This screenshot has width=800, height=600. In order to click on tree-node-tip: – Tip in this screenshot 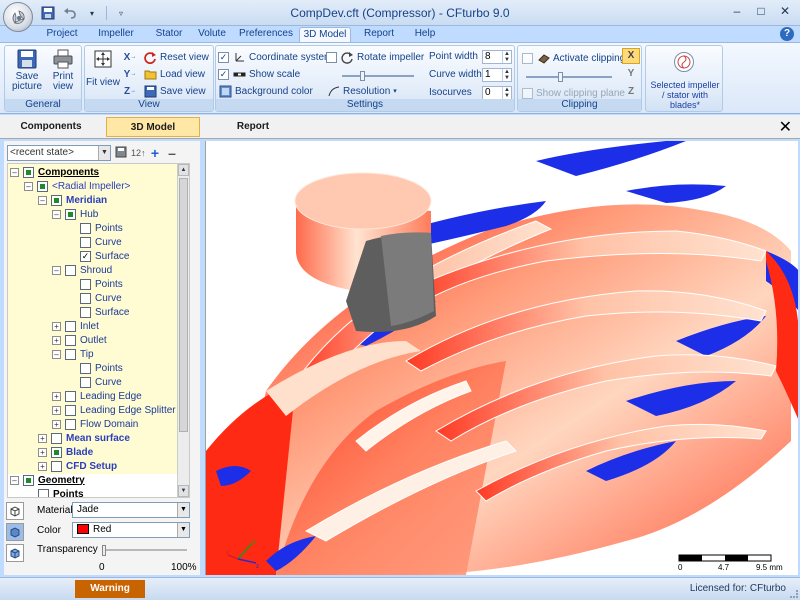, I will do `click(73, 354)`.